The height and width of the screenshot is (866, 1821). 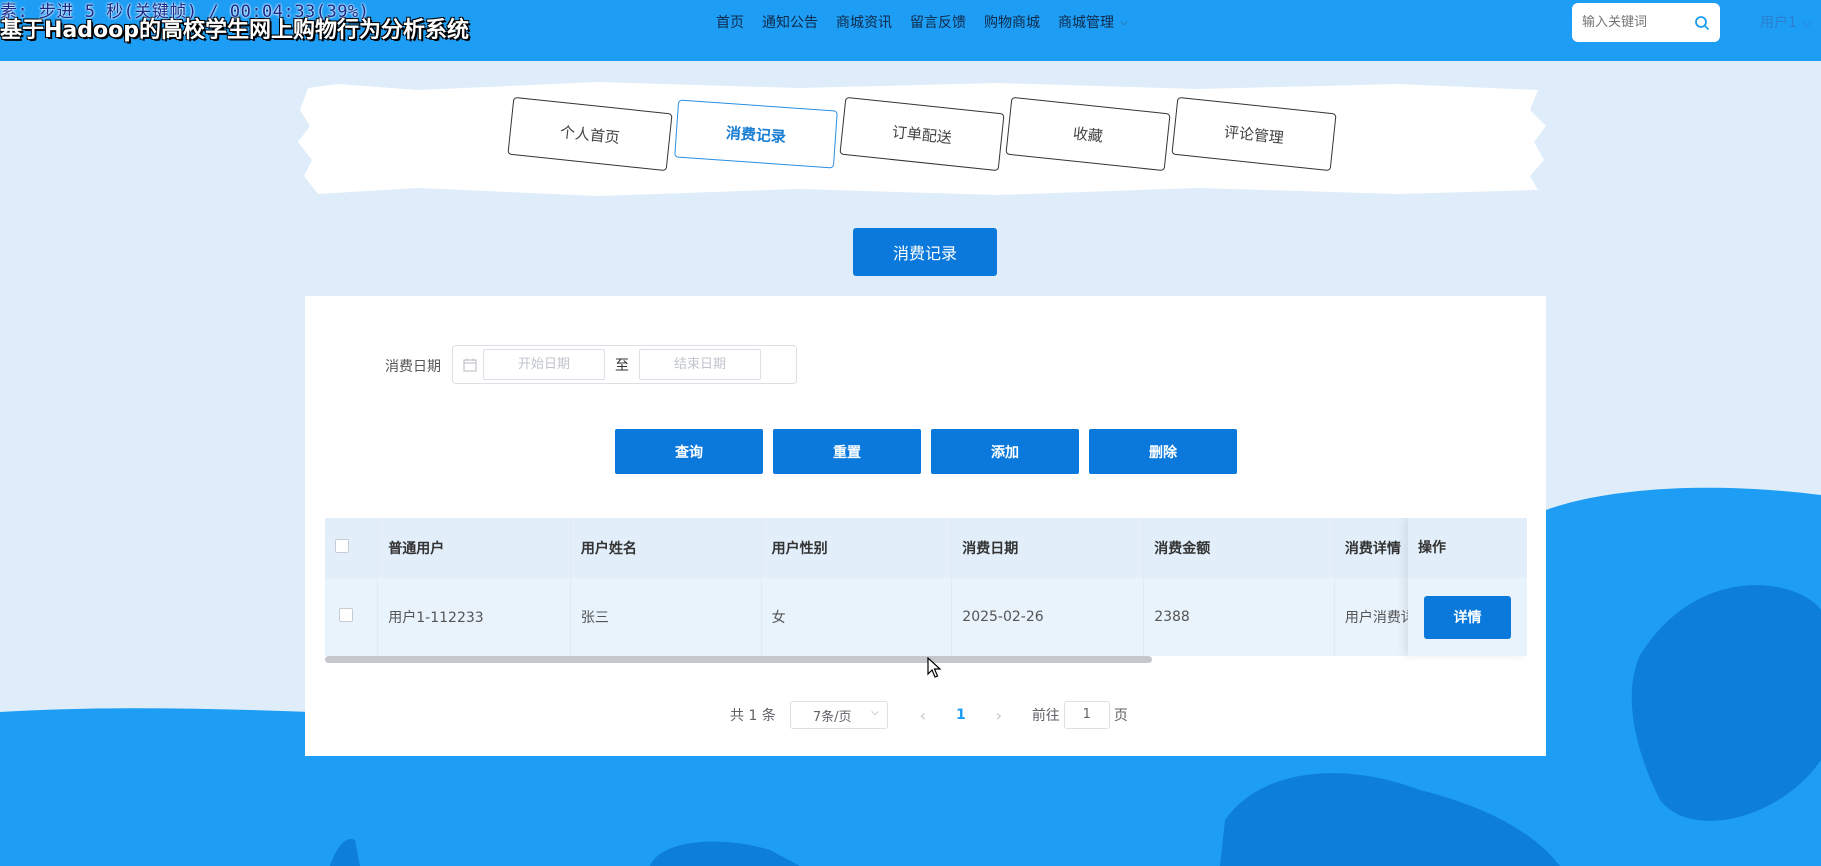 What do you see at coordinates (346, 615) in the screenshot?
I see `row-checkbox` at bounding box center [346, 615].